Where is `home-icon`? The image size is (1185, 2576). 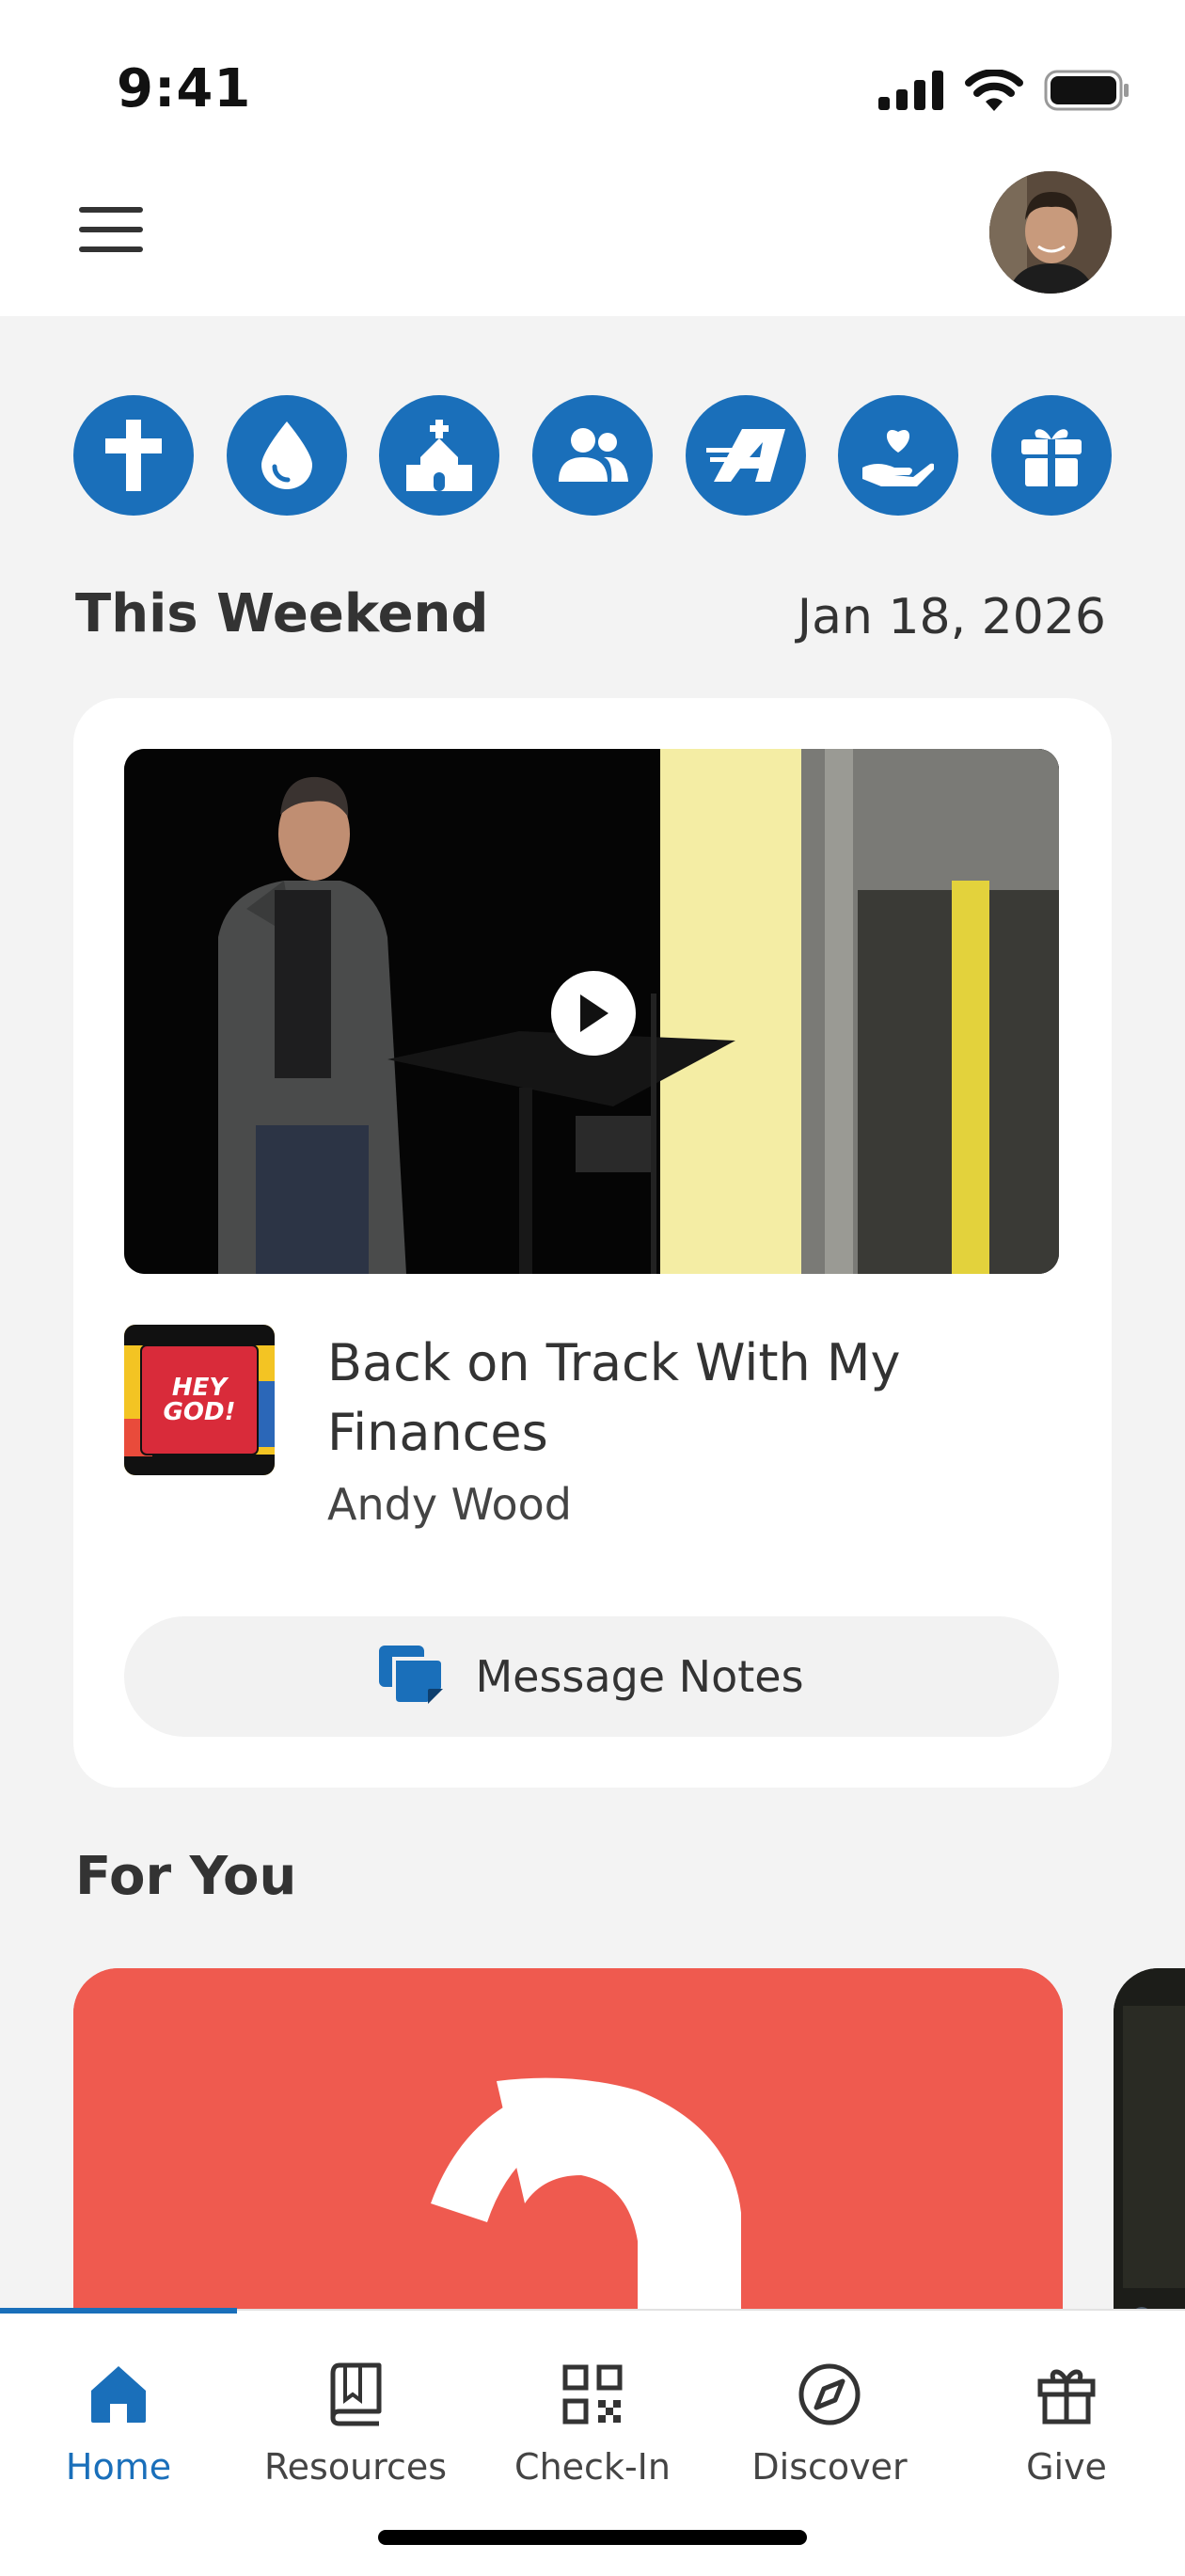
home-icon is located at coordinates (118, 2395).